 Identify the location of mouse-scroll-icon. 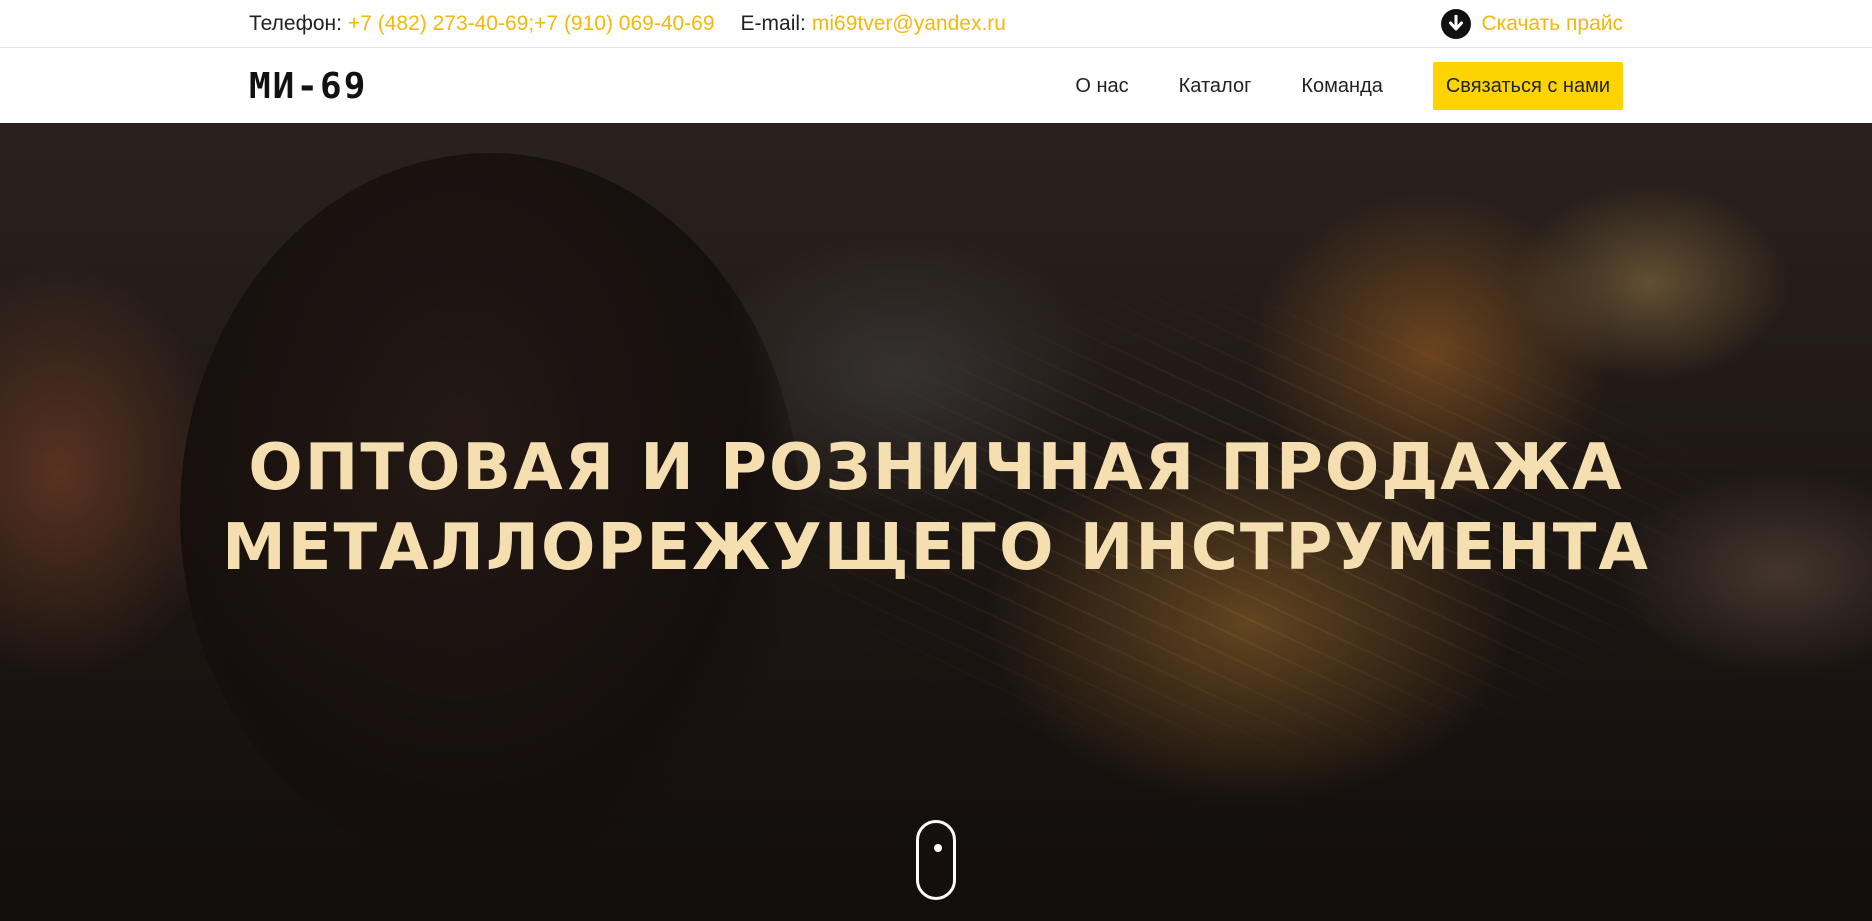
(936, 860).